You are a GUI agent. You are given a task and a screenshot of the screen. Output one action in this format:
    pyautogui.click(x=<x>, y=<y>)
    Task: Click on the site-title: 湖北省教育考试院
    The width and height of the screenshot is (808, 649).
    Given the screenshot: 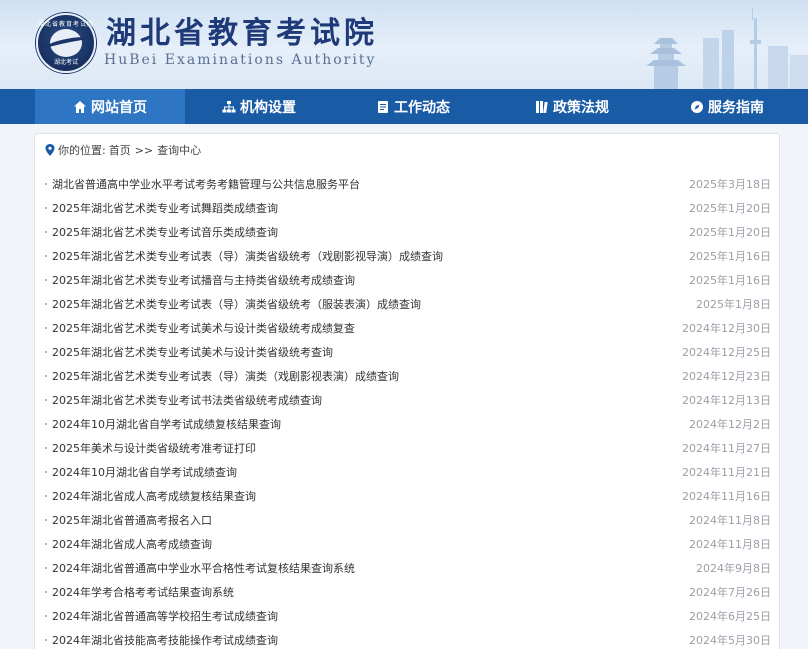 What is the action you would take?
    pyautogui.click(x=242, y=34)
    